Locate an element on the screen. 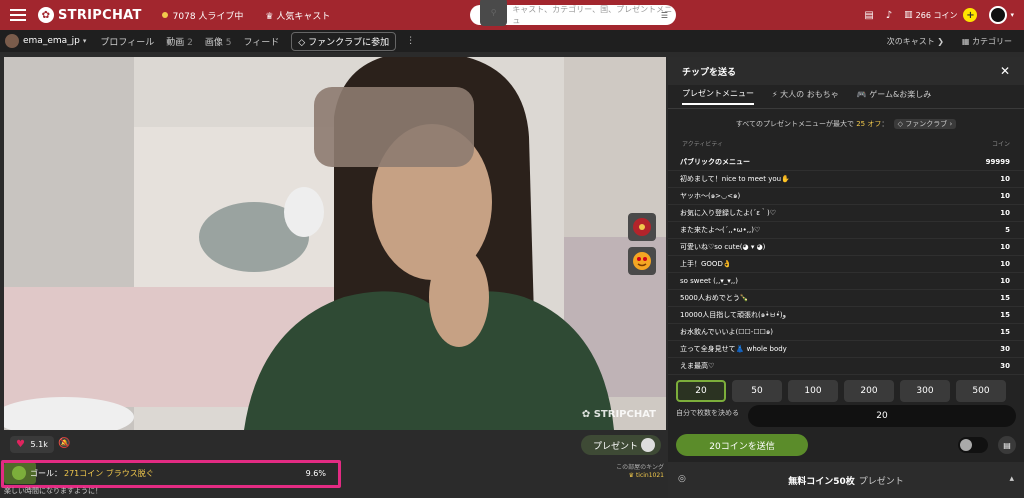  tip-tabs: プレゼントメニュー ⚡ 大人の おもちゃ 🎮 ゲーム&お楽しみ is located at coordinates (846, 97).